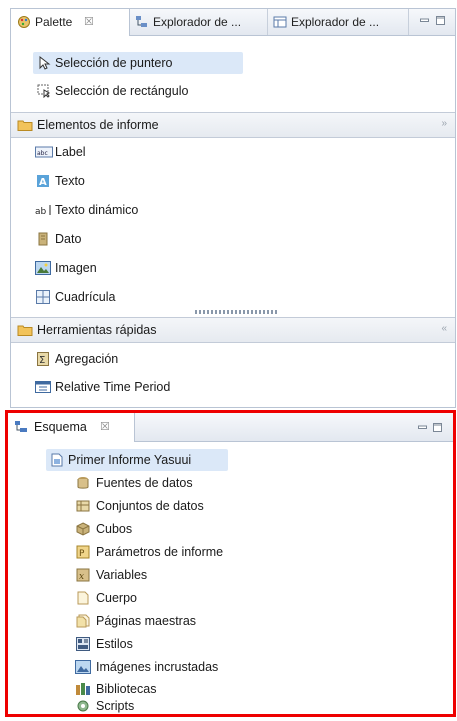 The height and width of the screenshot is (721, 457). What do you see at coordinates (133, 297) in the screenshot?
I see `palette-item-grid: Cuadrícula` at bounding box center [133, 297].